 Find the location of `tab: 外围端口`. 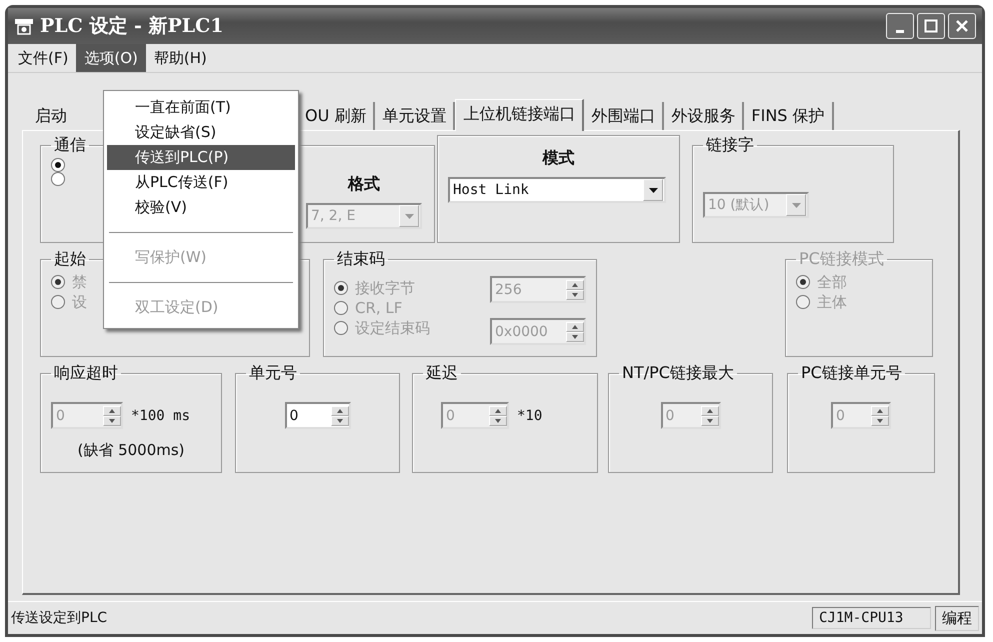

tab: 外围端口 is located at coordinates (624, 116).